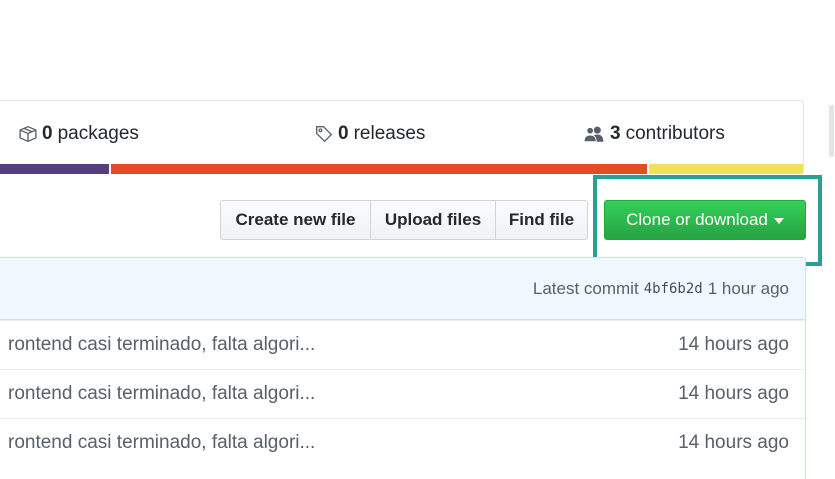 The width and height of the screenshot is (835, 479). I want to click on contributors-link: 3 contributors, so click(654, 134).